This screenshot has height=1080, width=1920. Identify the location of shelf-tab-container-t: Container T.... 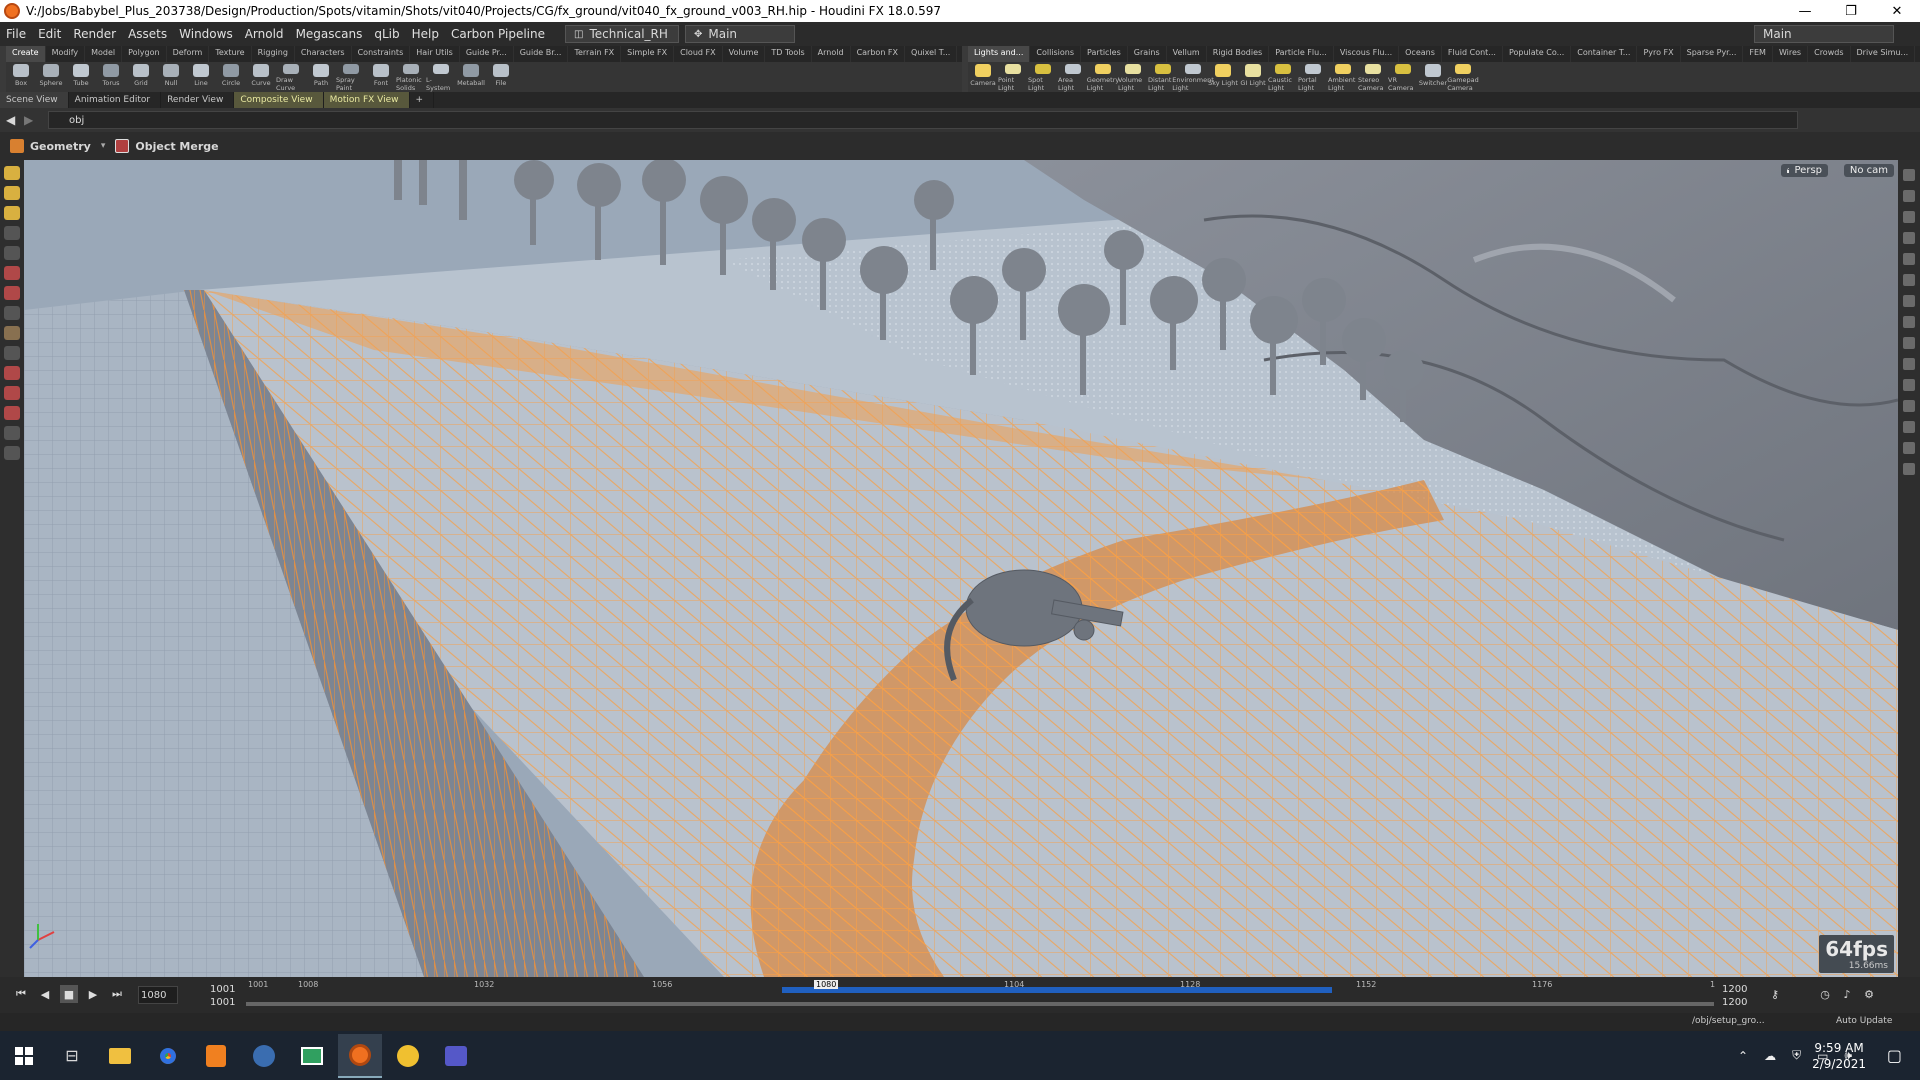
(1604, 54).